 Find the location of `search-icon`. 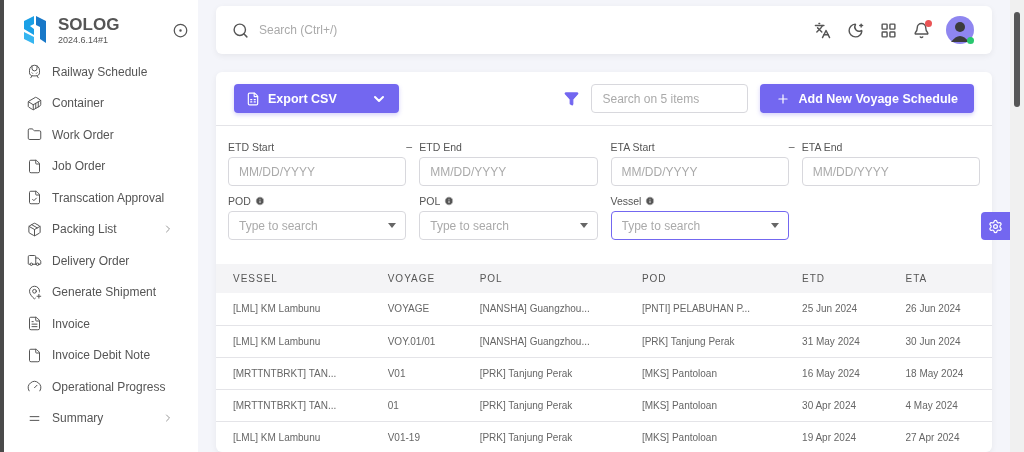

search-icon is located at coordinates (240, 30).